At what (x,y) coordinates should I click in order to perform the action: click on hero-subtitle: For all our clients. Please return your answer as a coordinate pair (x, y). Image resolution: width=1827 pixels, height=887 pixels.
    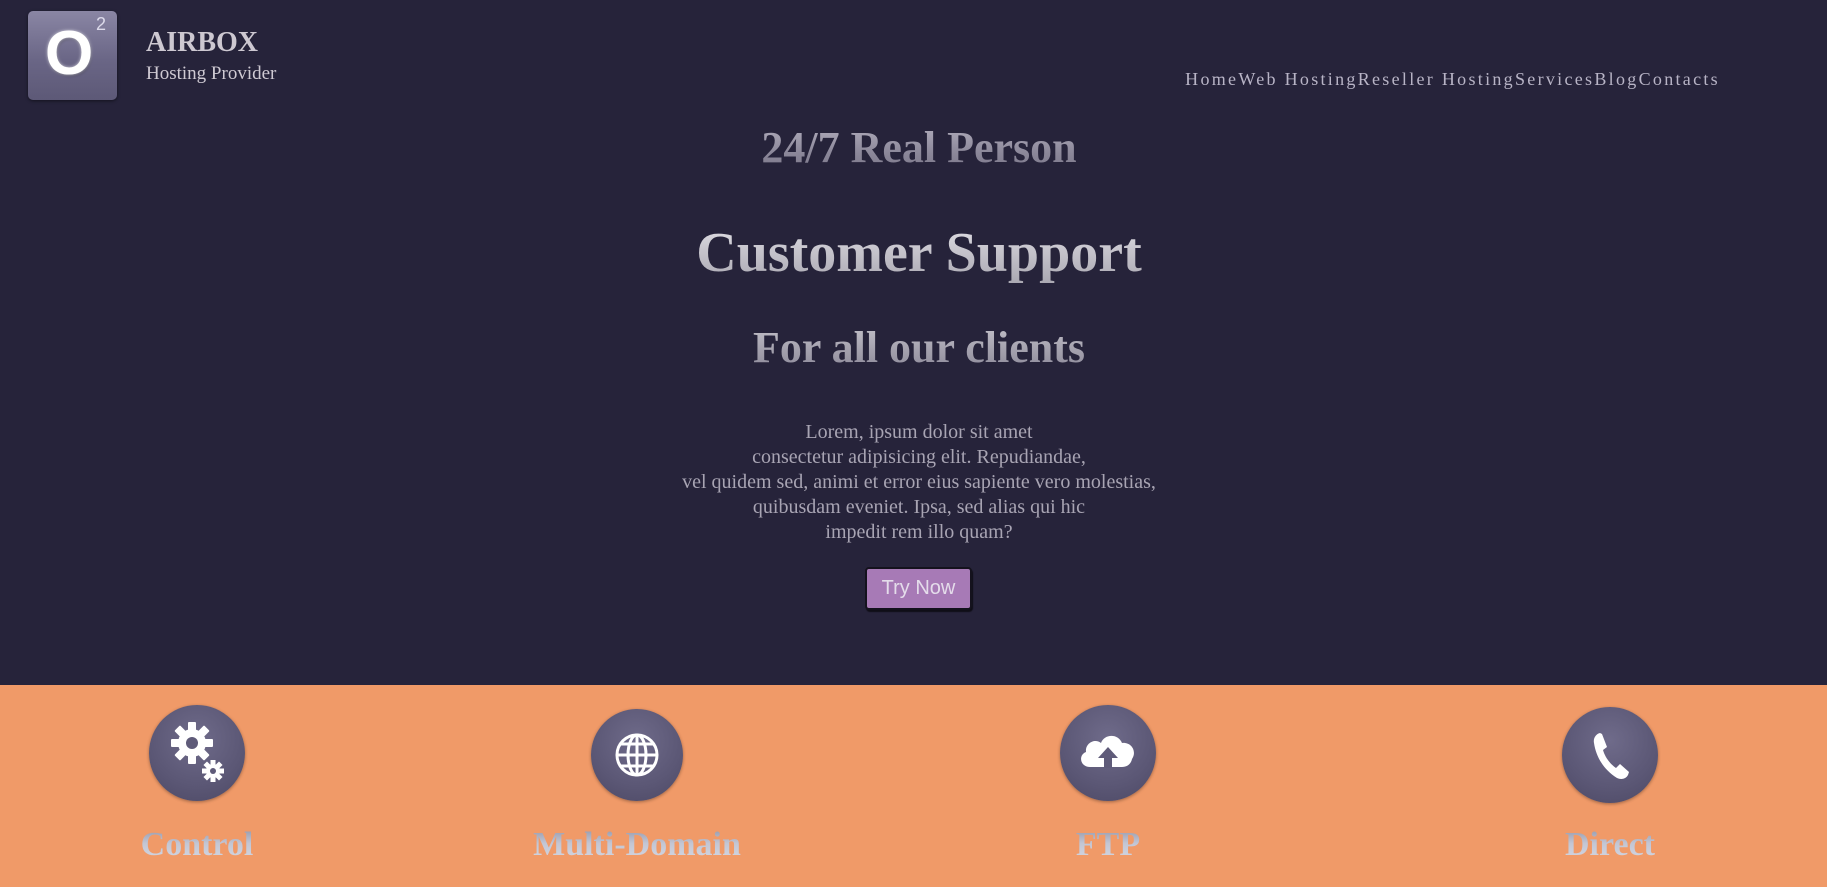
    Looking at the image, I should click on (913, 348).